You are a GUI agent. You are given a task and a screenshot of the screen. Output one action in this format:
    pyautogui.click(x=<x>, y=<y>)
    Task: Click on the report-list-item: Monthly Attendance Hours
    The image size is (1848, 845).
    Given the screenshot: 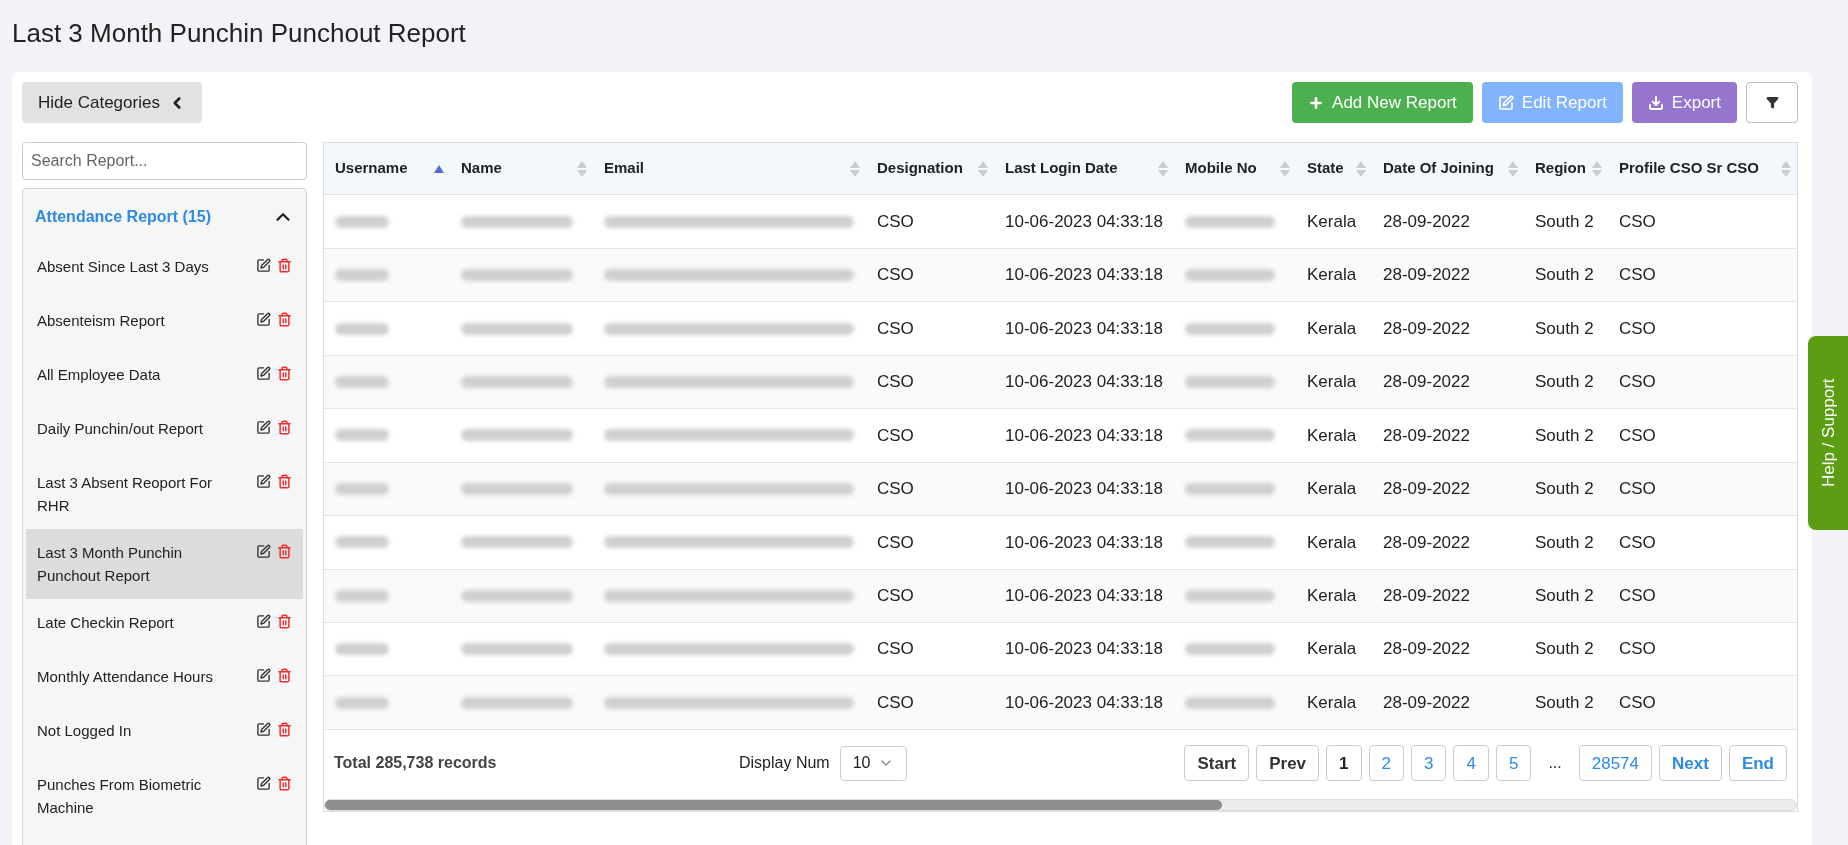 What is the action you would take?
    pyautogui.click(x=164, y=680)
    